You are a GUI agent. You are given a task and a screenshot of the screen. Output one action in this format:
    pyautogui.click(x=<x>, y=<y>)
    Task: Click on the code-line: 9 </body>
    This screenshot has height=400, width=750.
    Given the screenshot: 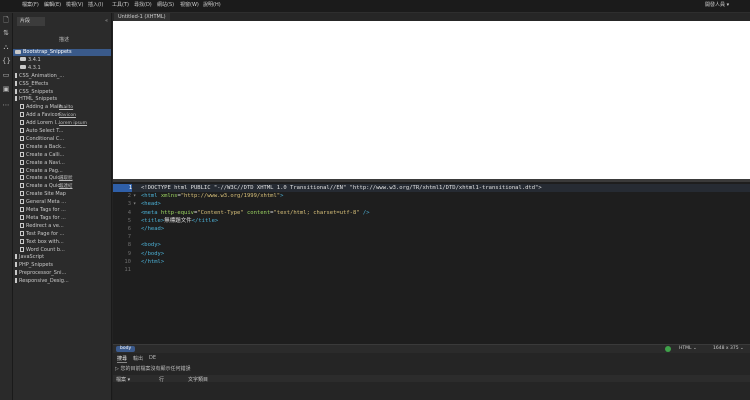 What is the action you would take?
    pyautogui.click(x=431, y=254)
    